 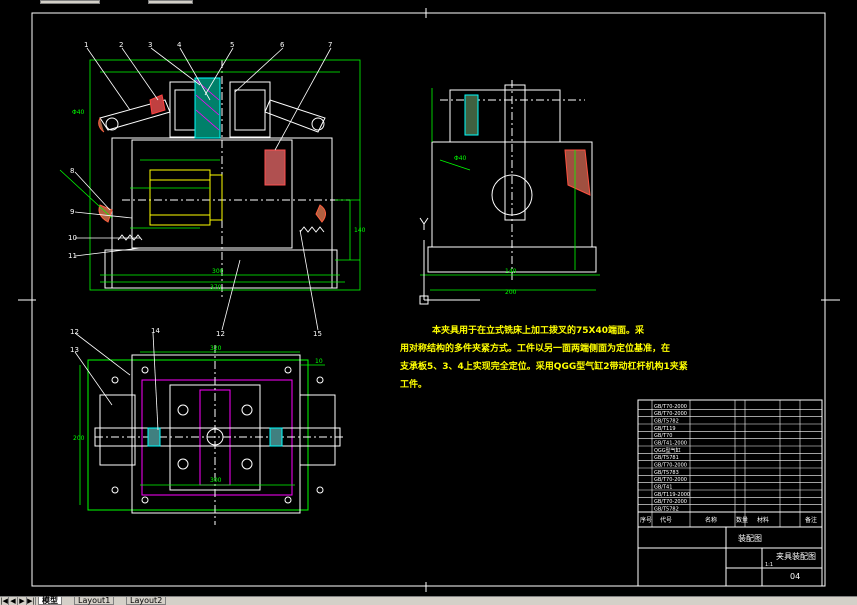 What do you see at coordinates (72, 256) in the screenshot?
I see `callout-11: 11` at bounding box center [72, 256].